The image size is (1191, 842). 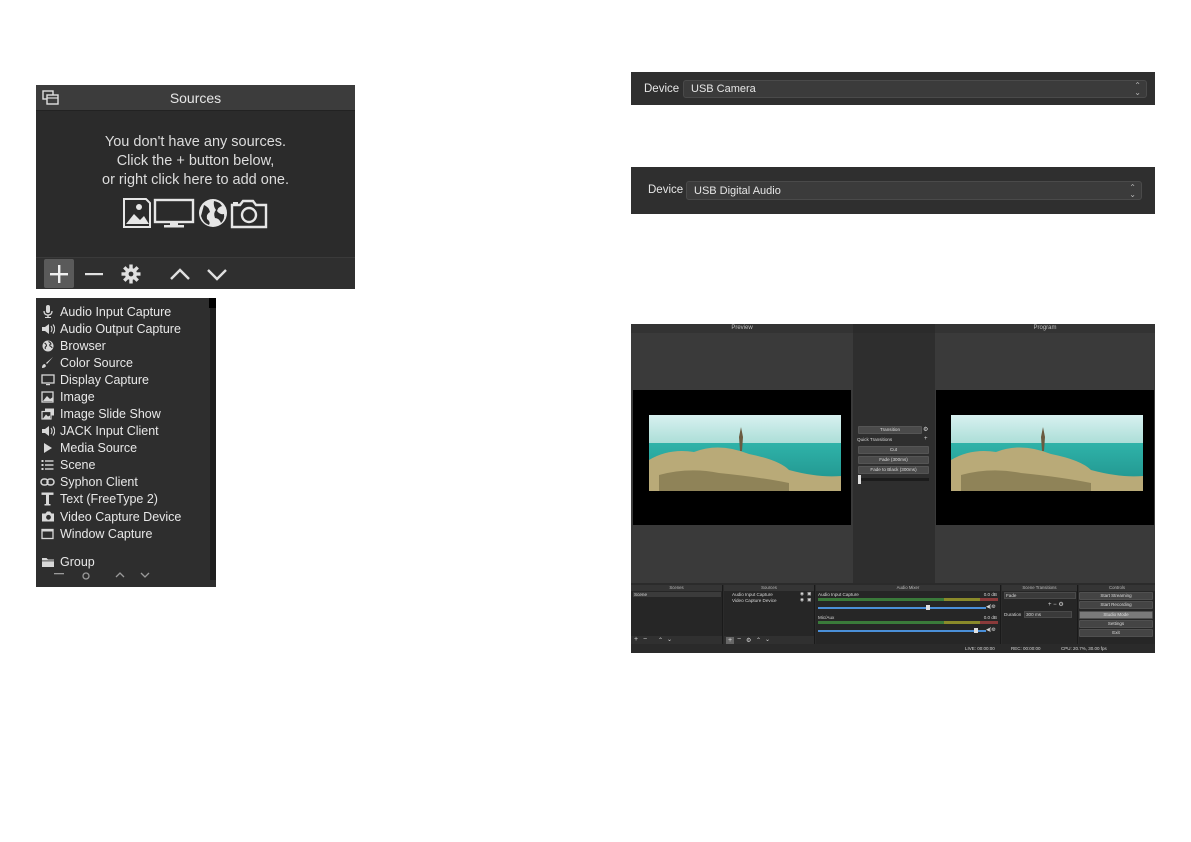 I want to click on studio-mode-button: Studio Mode, so click(x=1116, y=615).